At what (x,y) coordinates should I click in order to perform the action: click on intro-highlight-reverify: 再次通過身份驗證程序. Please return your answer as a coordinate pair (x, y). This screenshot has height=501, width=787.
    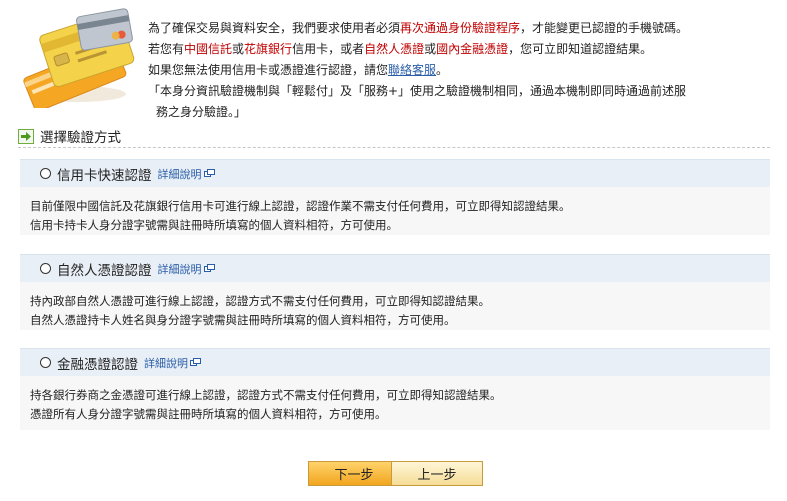
    Looking at the image, I should click on (460, 28).